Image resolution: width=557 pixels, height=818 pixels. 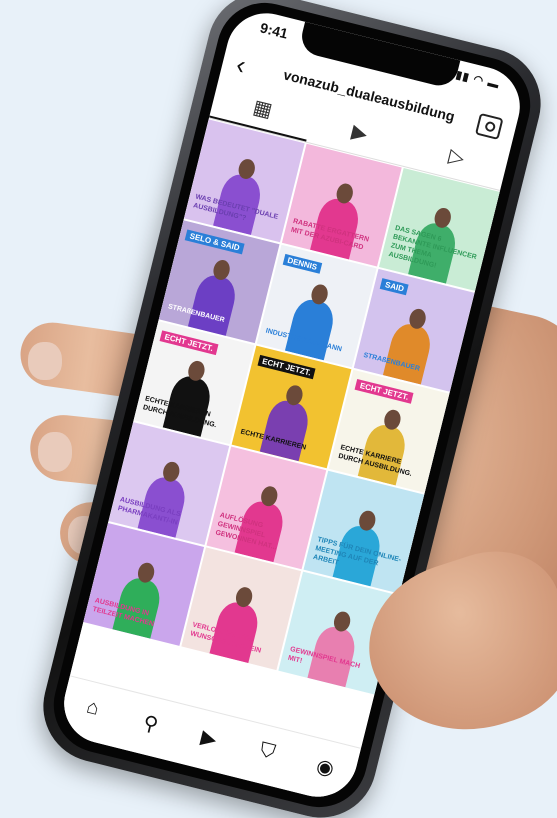 I want to click on status-time: 9:41, so click(x=274, y=30).